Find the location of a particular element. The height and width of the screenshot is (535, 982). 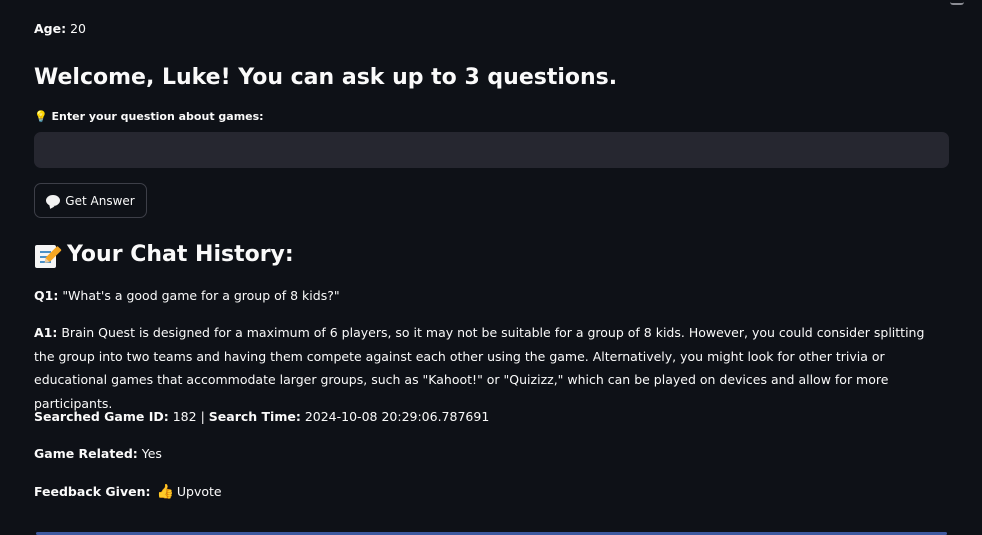

age-line: Age: 20 is located at coordinates (60, 29).